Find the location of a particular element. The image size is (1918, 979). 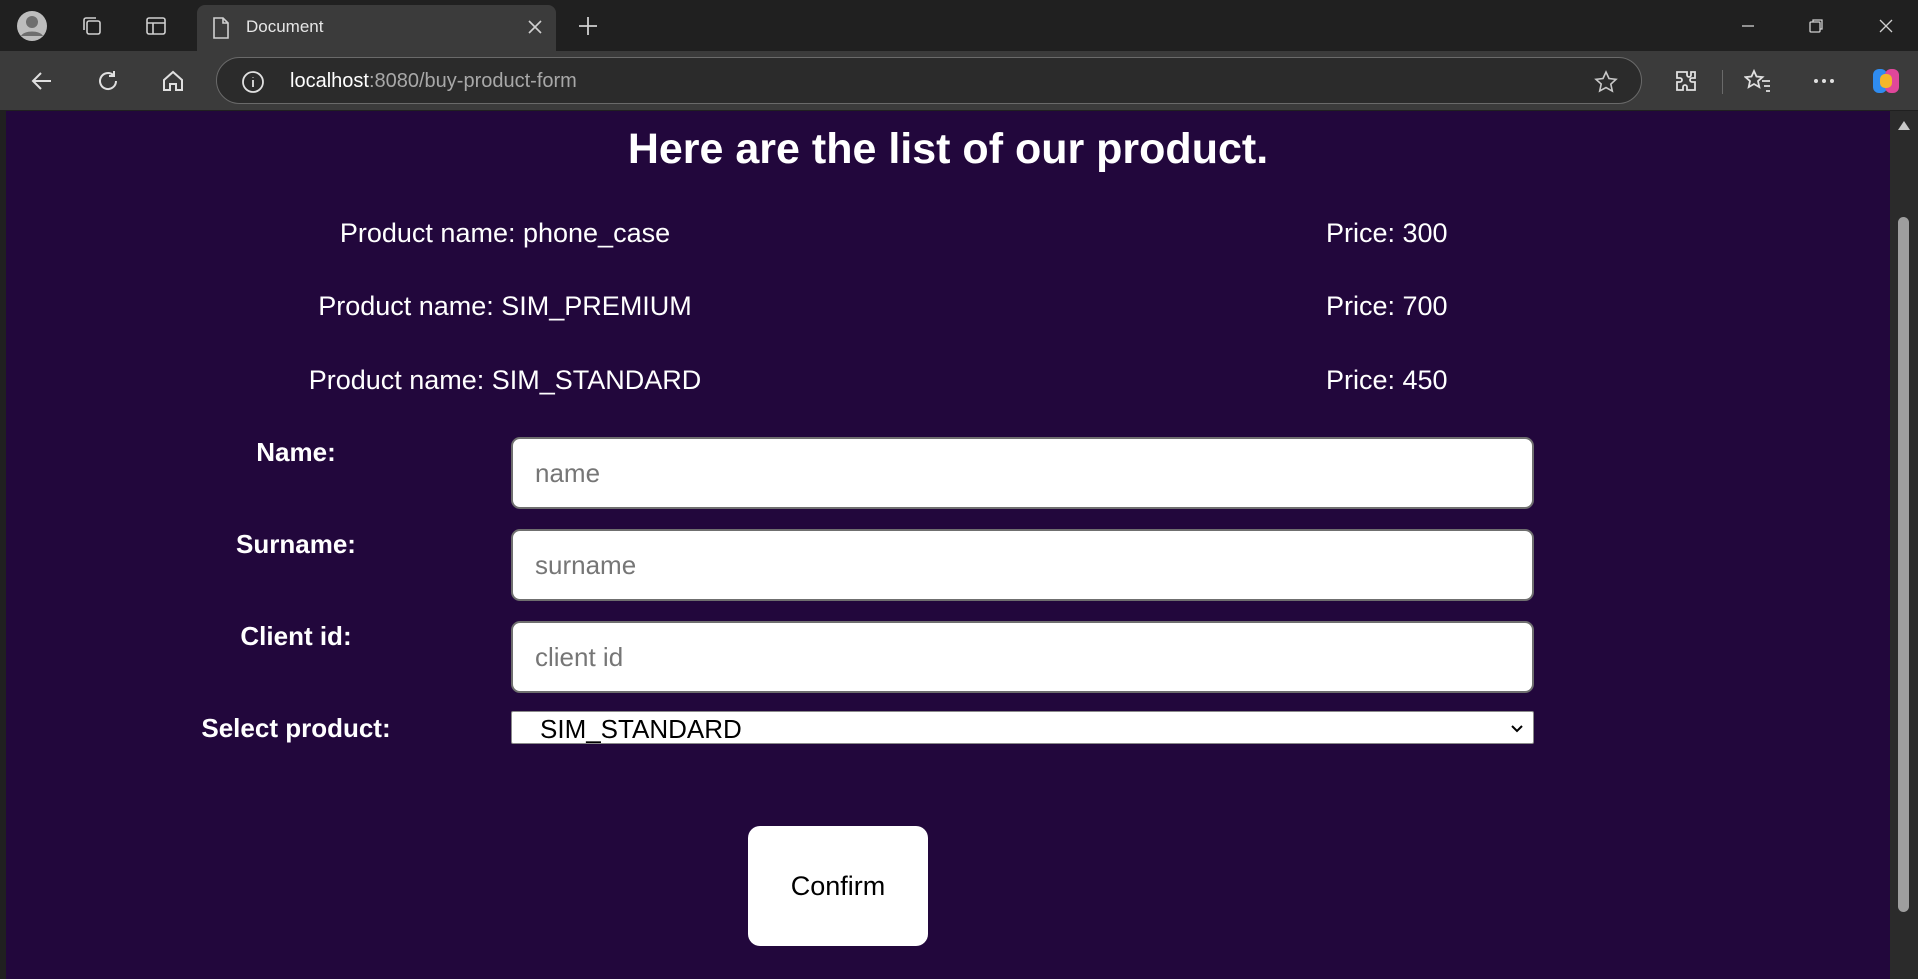

document-icon is located at coordinates (221, 30).